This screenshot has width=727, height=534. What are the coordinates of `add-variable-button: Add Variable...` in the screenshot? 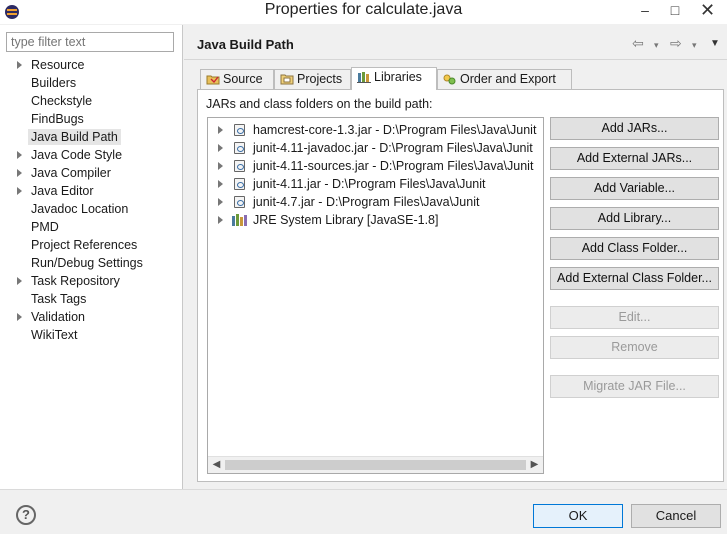 It's located at (634, 188).